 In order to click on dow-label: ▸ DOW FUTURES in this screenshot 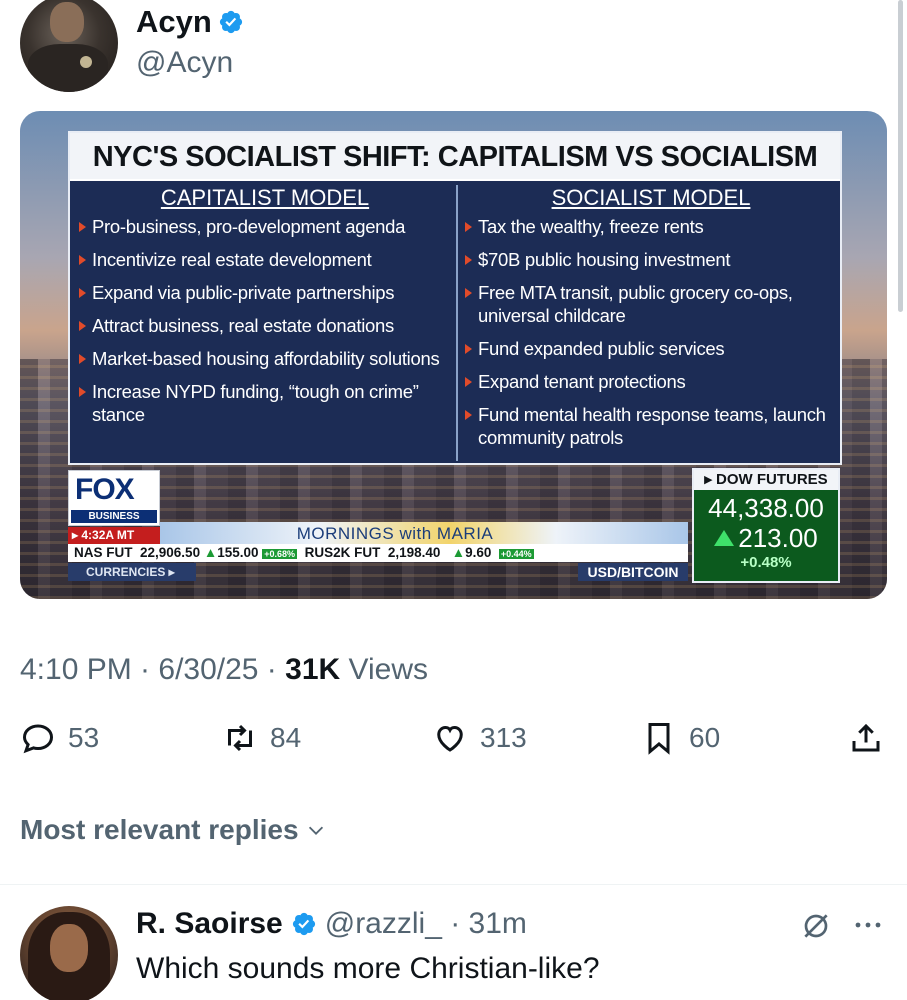, I will do `click(766, 480)`.